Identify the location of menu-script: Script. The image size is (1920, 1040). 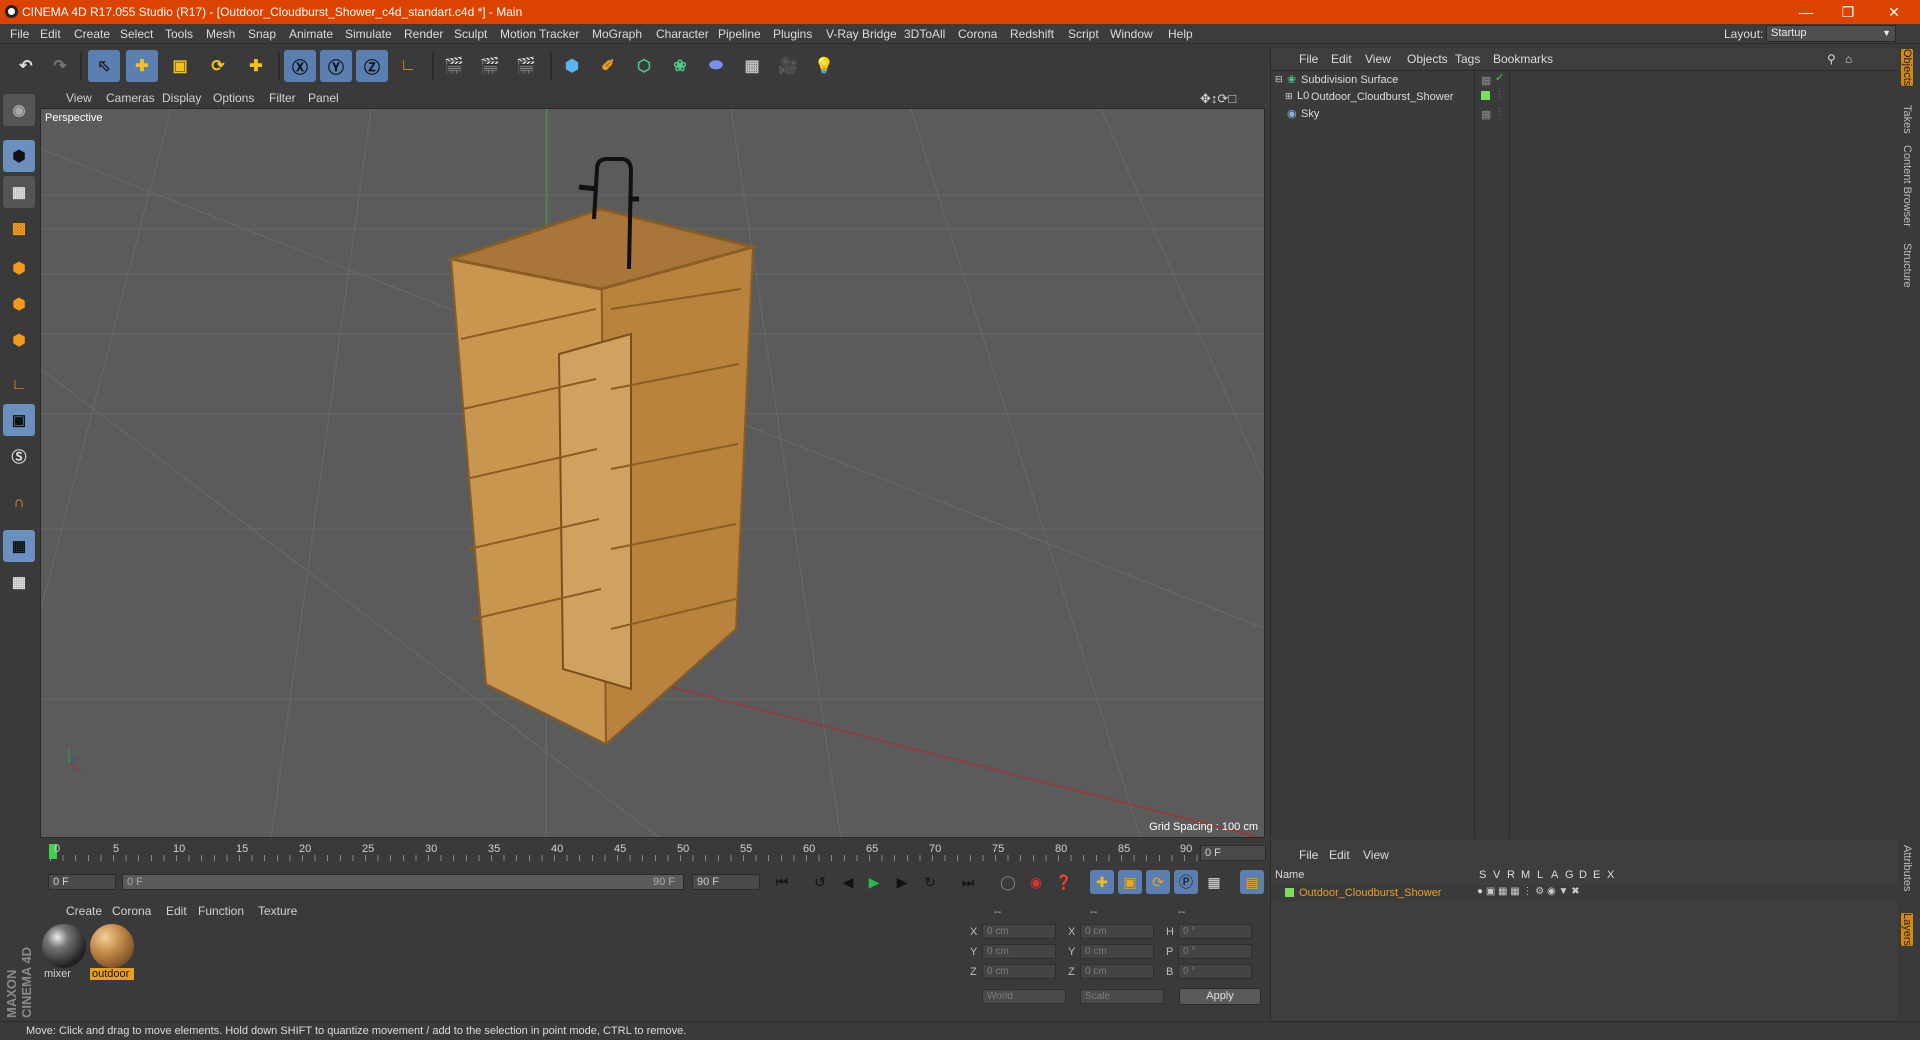
(1083, 34).